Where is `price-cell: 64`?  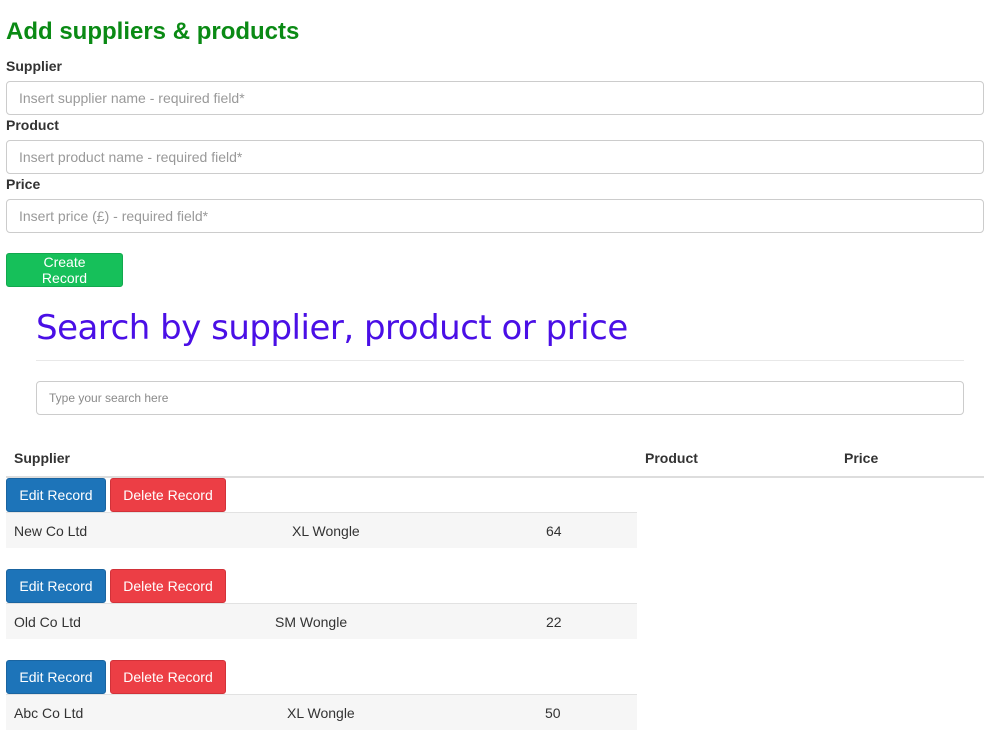
price-cell: 64 is located at coordinates (554, 531).